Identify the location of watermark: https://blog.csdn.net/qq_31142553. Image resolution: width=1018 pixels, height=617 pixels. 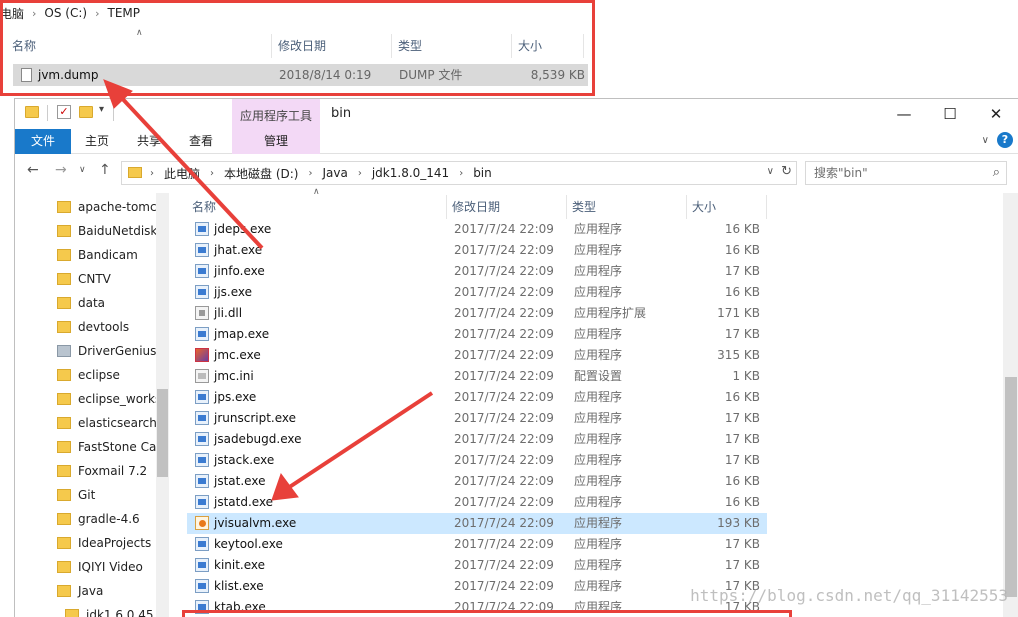
(849, 595).